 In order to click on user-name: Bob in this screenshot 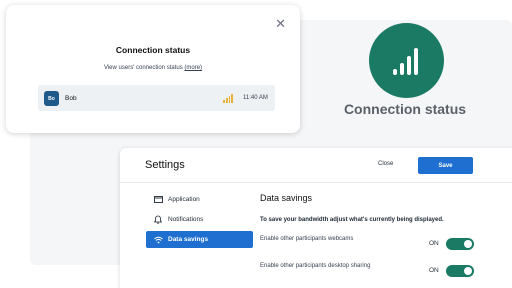, I will do `click(71, 98)`.